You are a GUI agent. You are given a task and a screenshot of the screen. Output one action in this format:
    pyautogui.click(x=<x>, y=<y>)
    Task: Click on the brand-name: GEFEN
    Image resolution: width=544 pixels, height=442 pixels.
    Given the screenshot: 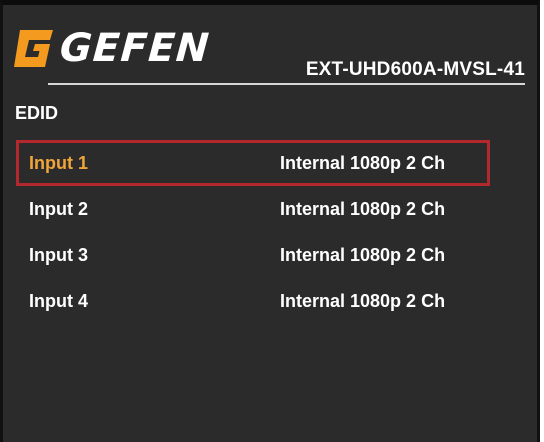 What is the action you would take?
    pyautogui.click(x=135, y=48)
    